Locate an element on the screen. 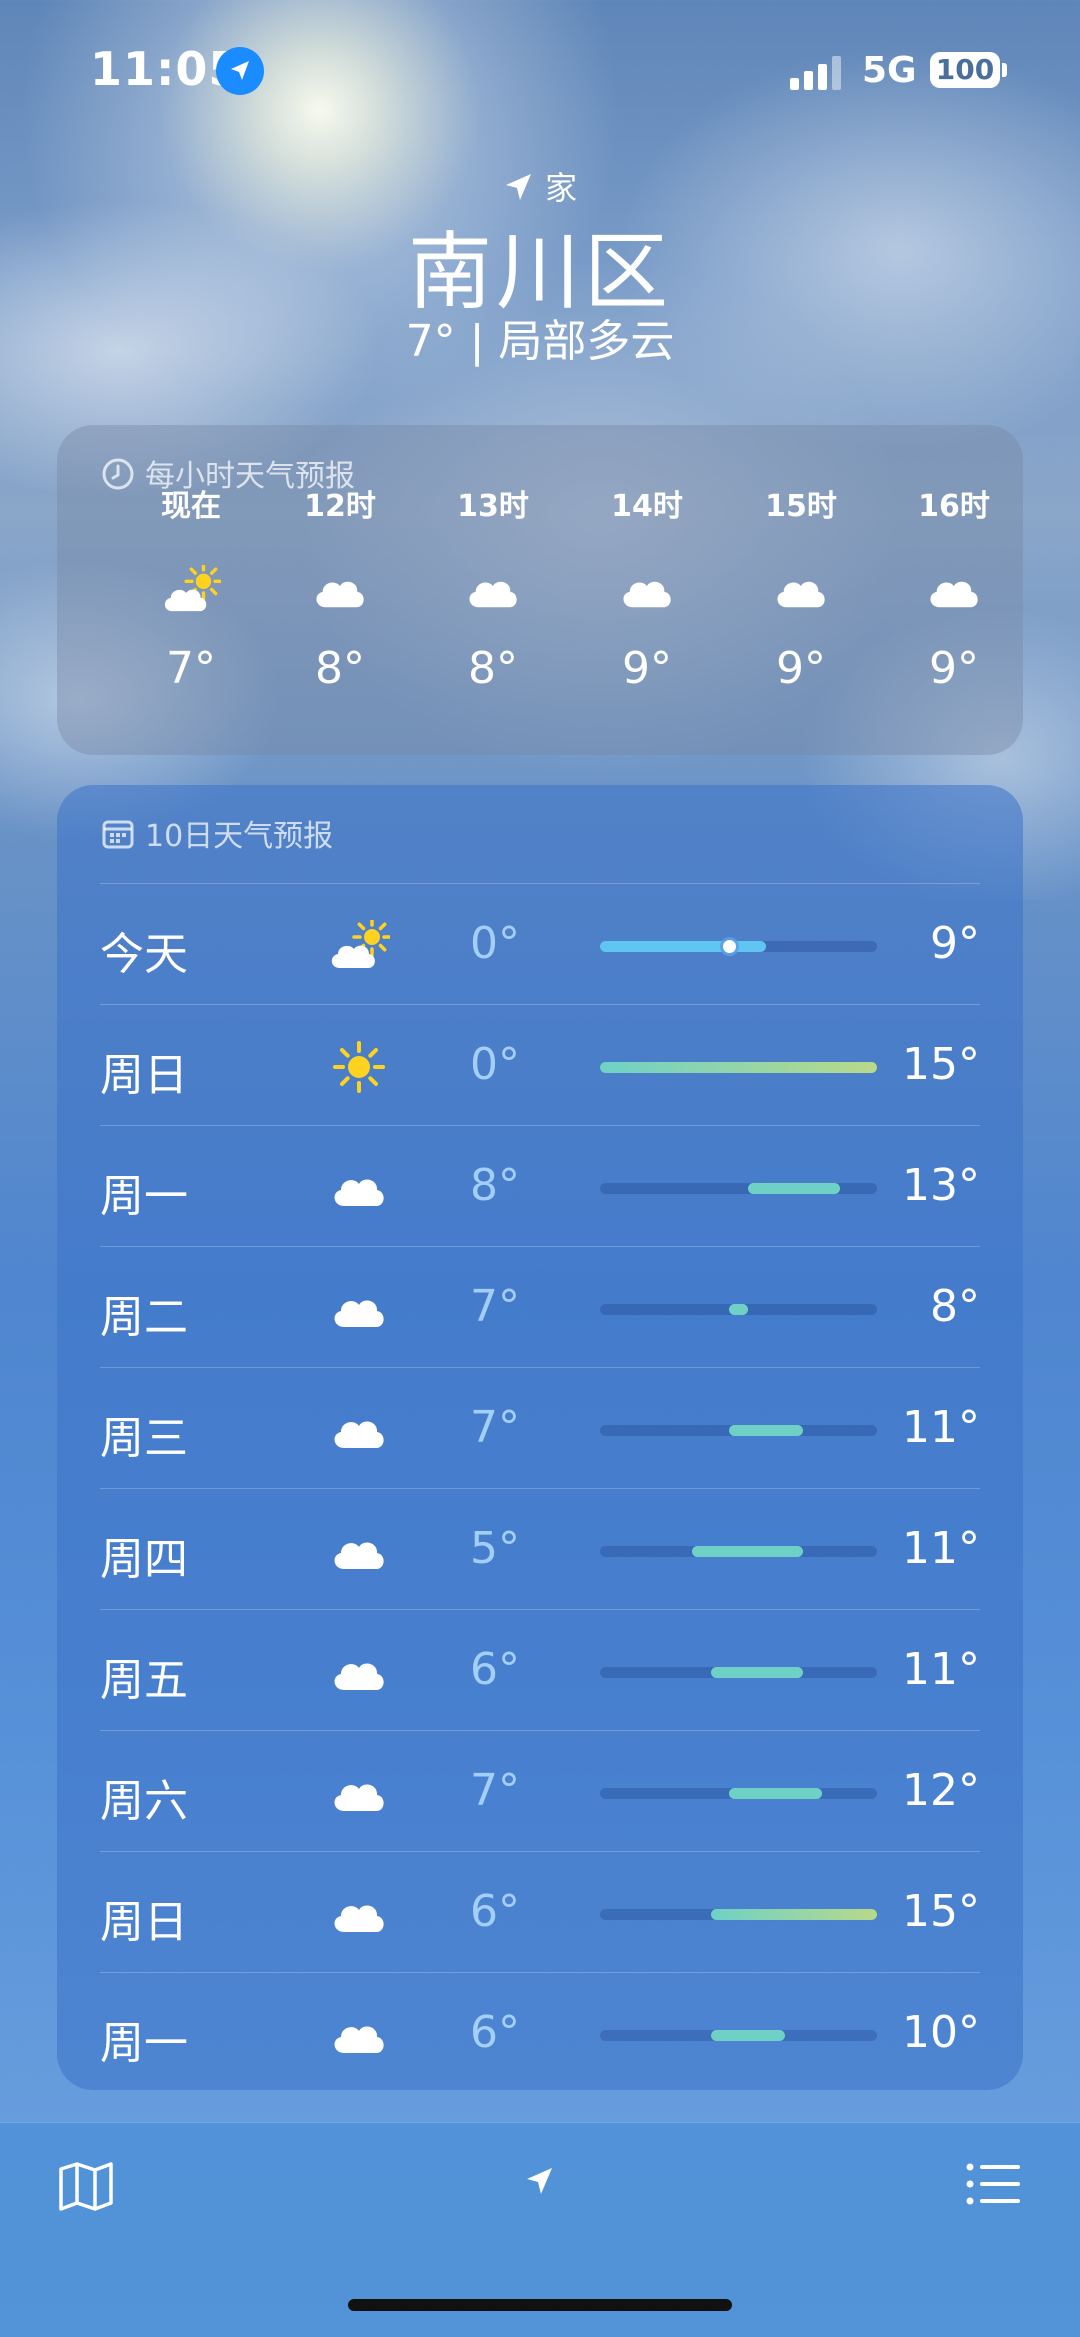  daily-forecast-row: 周日 0° 15° is located at coordinates (540, 1065).